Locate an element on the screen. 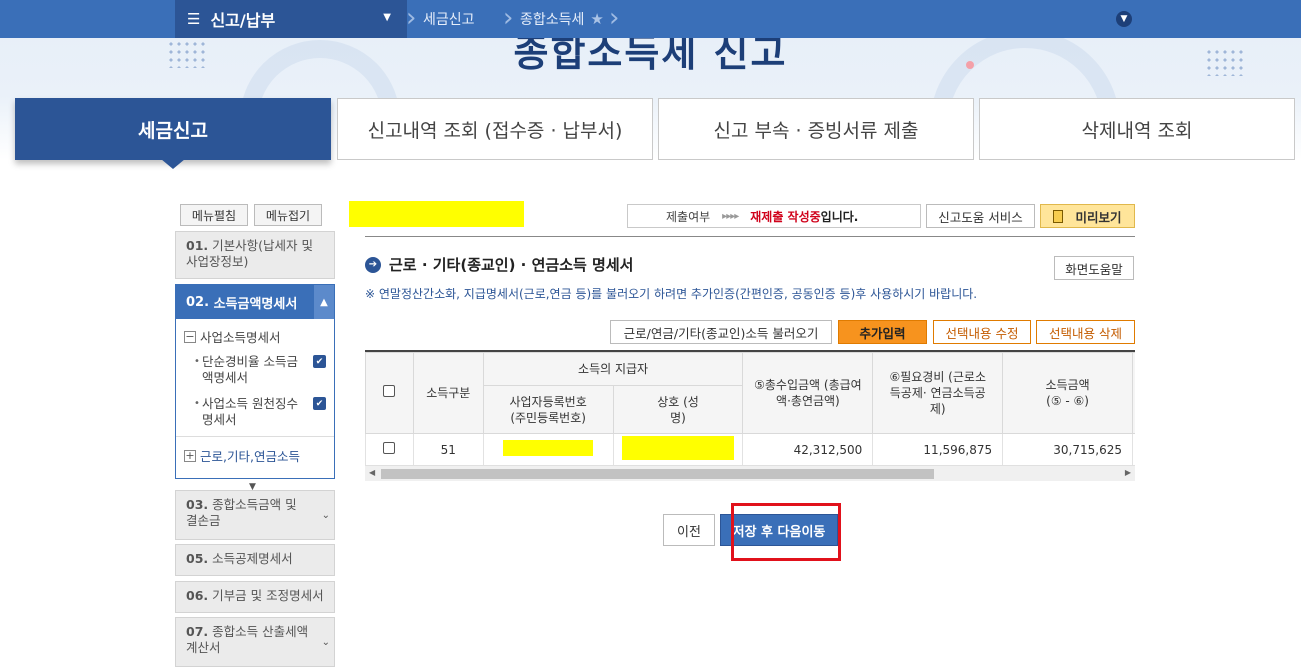 The width and height of the screenshot is (1301, 668). sidebar-subitem-simple-expense: • 단순경비율 소득금액명세서 ✔ is located at coordinates (255, 370).